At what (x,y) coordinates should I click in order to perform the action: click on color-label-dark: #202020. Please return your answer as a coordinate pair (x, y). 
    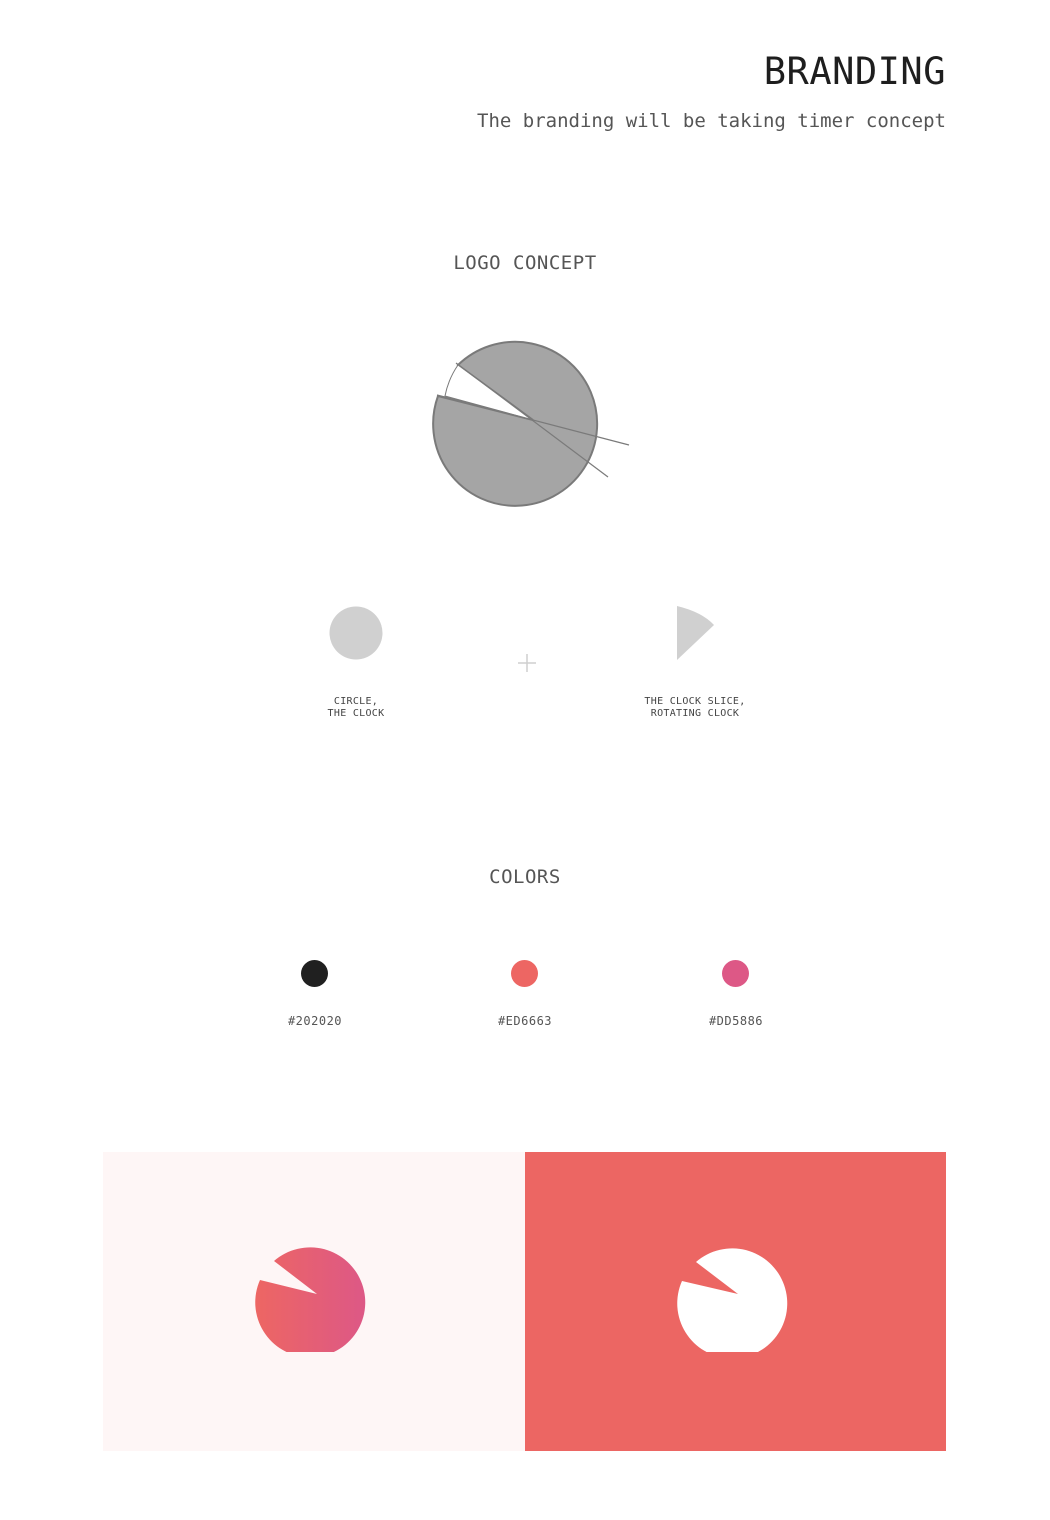
    Looking at the image, I should click on (315, 1021).